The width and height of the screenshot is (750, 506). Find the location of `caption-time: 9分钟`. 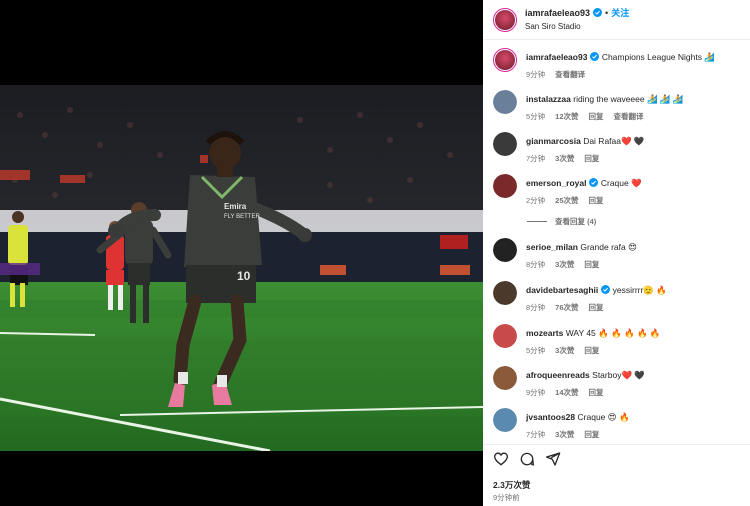

caption-time: 9分钟 is located at coordinates (536, 74).